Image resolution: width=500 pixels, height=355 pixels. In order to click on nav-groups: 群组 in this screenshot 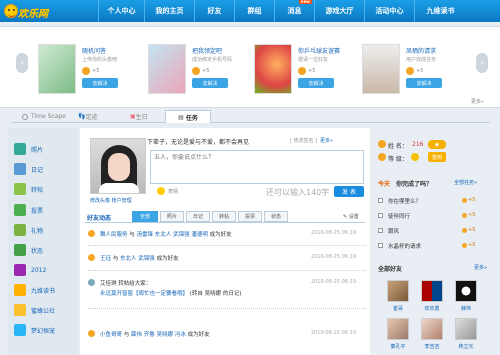, I will do `click(254, 11)`.